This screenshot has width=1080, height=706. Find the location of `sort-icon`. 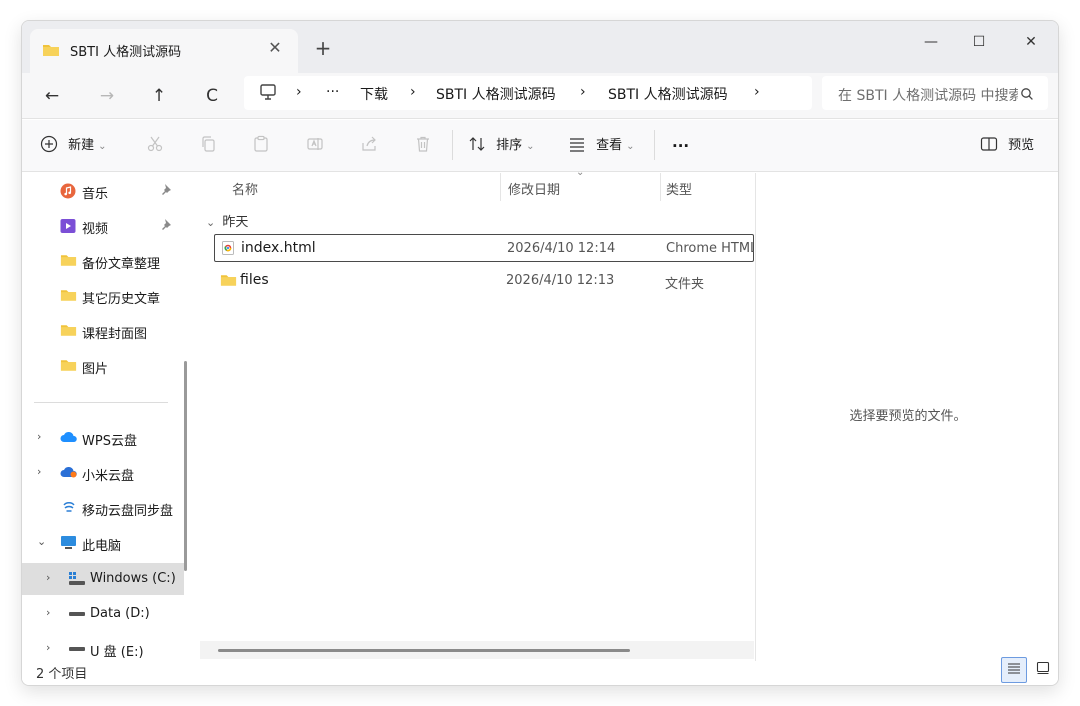

sort-icon is located at coordinates (477, 144).